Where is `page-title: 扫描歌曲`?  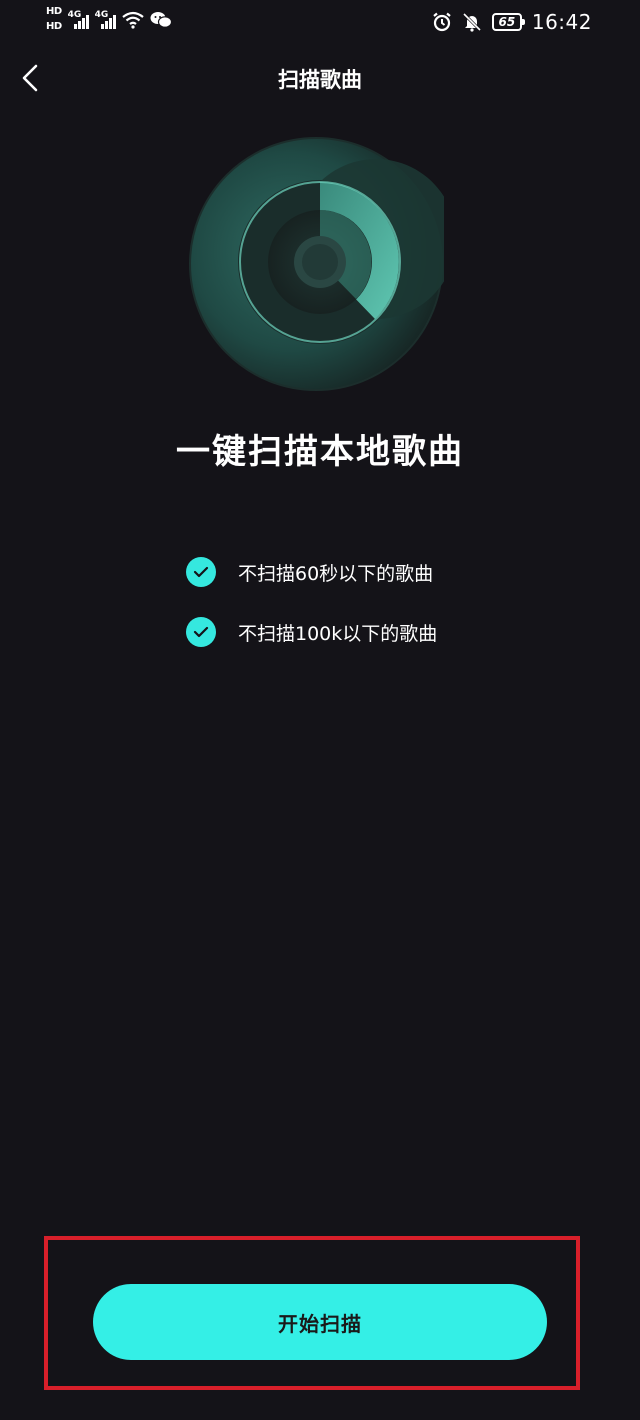
page-title: 扫描歌曲 is located at coordinates (320, 80).